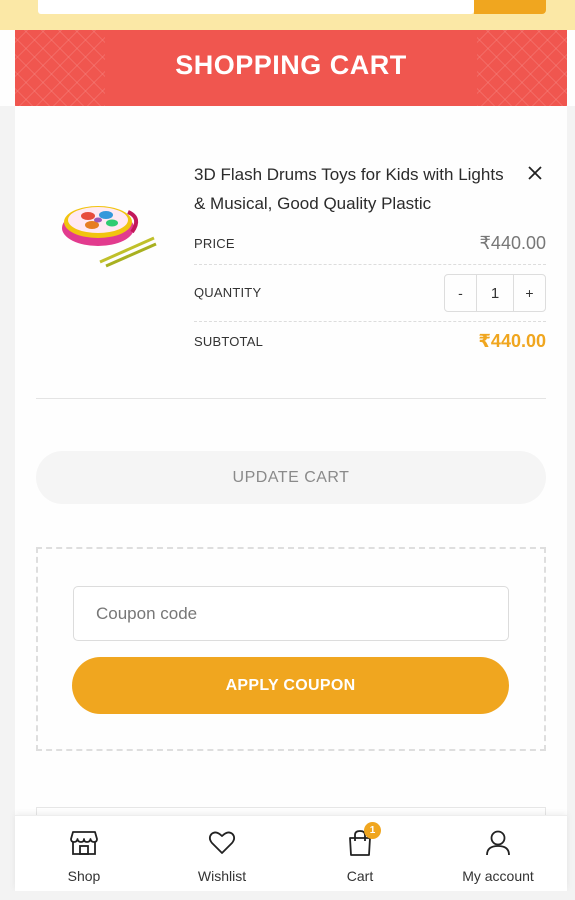 The height and width of the screenshot is (900, 575). Describe the element at coordinates (512, 341) in the screenshot. I see `subtotal-value: ₹440.00` at that location.